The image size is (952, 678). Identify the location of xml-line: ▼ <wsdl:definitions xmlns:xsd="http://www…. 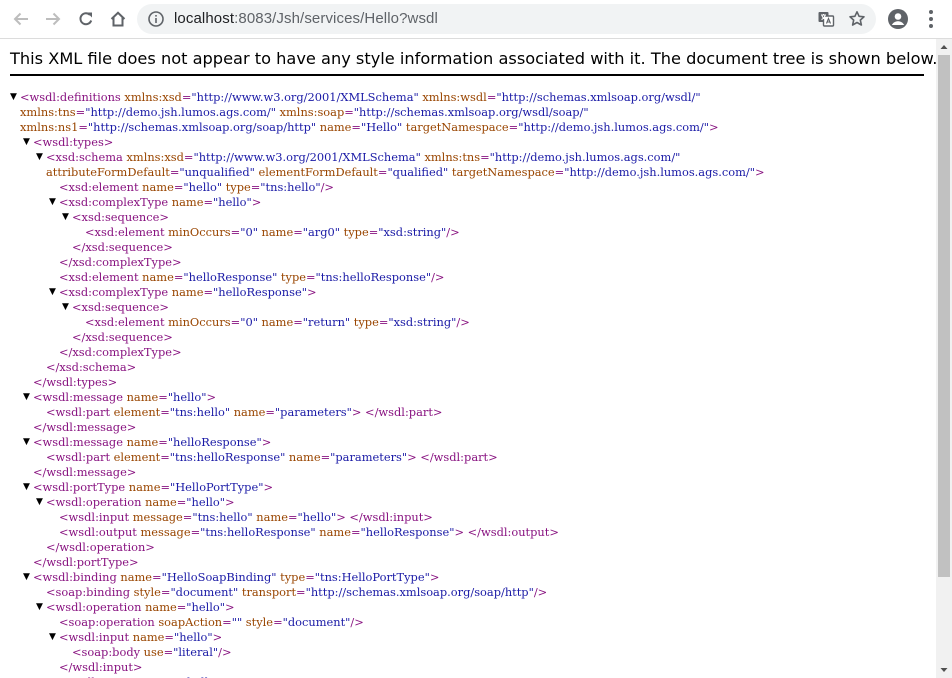
(468, 97).